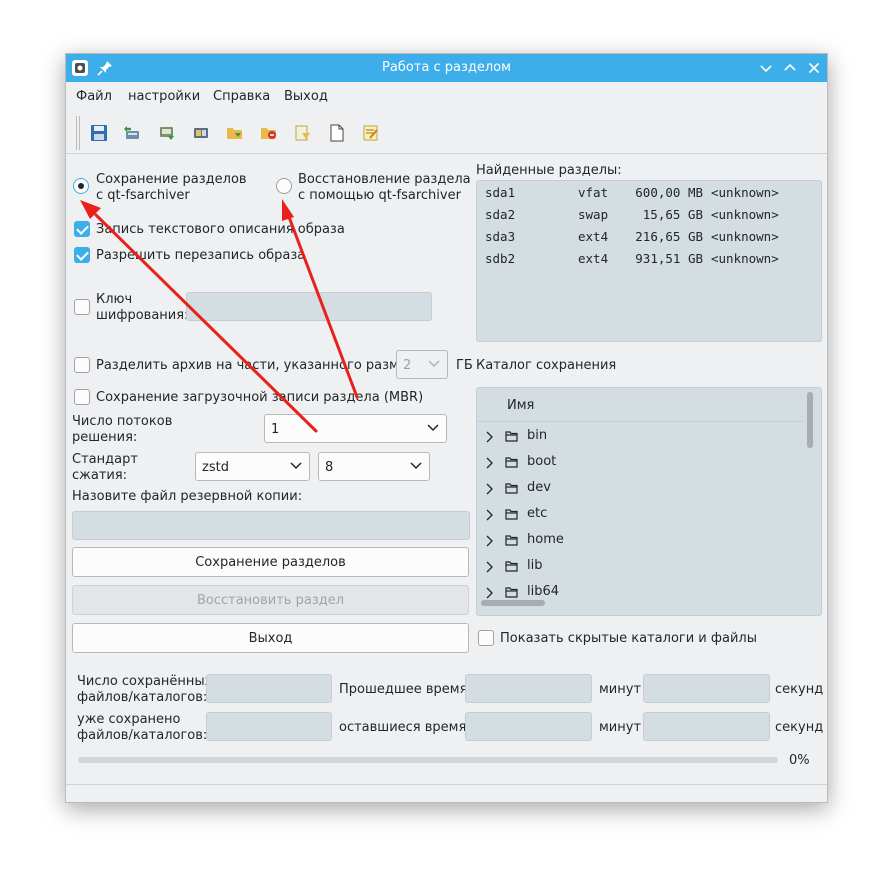 This screenshot has height=880, width=893. What do you see at coordinates (542, 461) in the screenshot?
I see `tree-item-label: boot` at bounding box center [542, 461].